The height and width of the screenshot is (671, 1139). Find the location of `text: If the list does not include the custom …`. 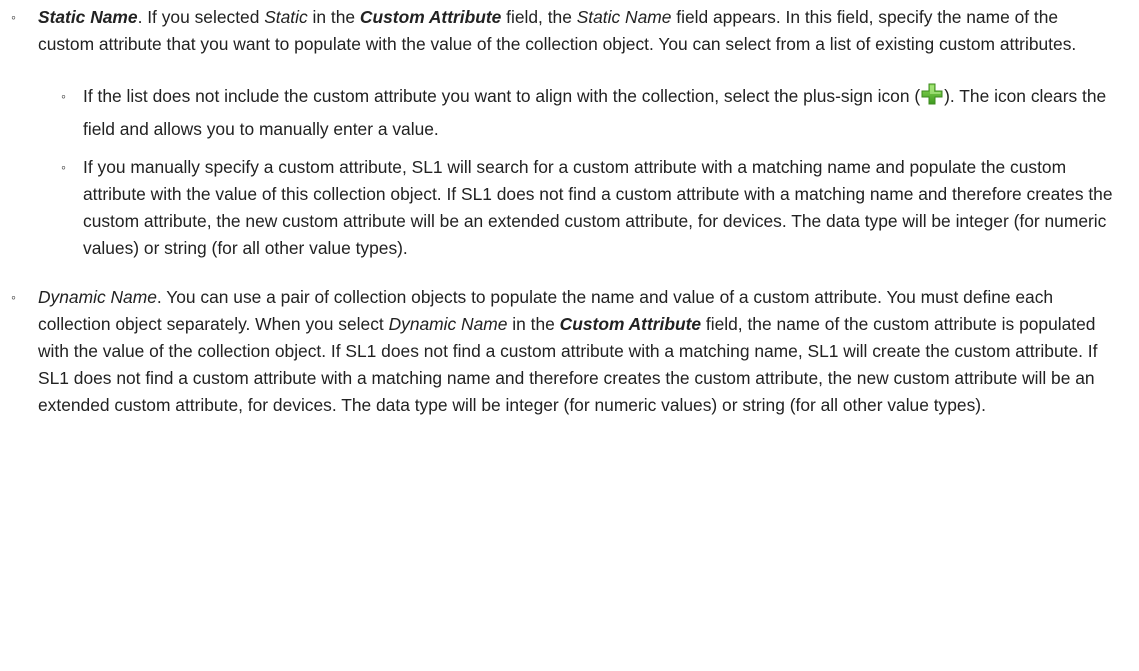

text: If the list does not include the custom … is located at coordinates (502, 96).